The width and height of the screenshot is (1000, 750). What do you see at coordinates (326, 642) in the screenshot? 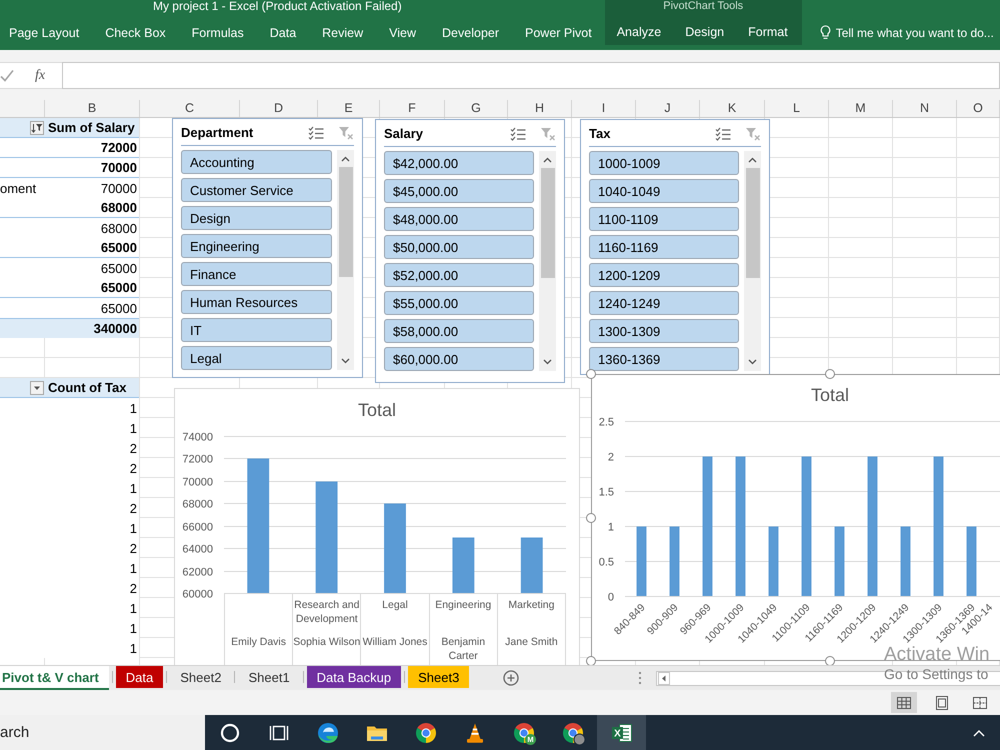
I see `axis-label: Sophia Wilson` at bounding box center [326, 642].